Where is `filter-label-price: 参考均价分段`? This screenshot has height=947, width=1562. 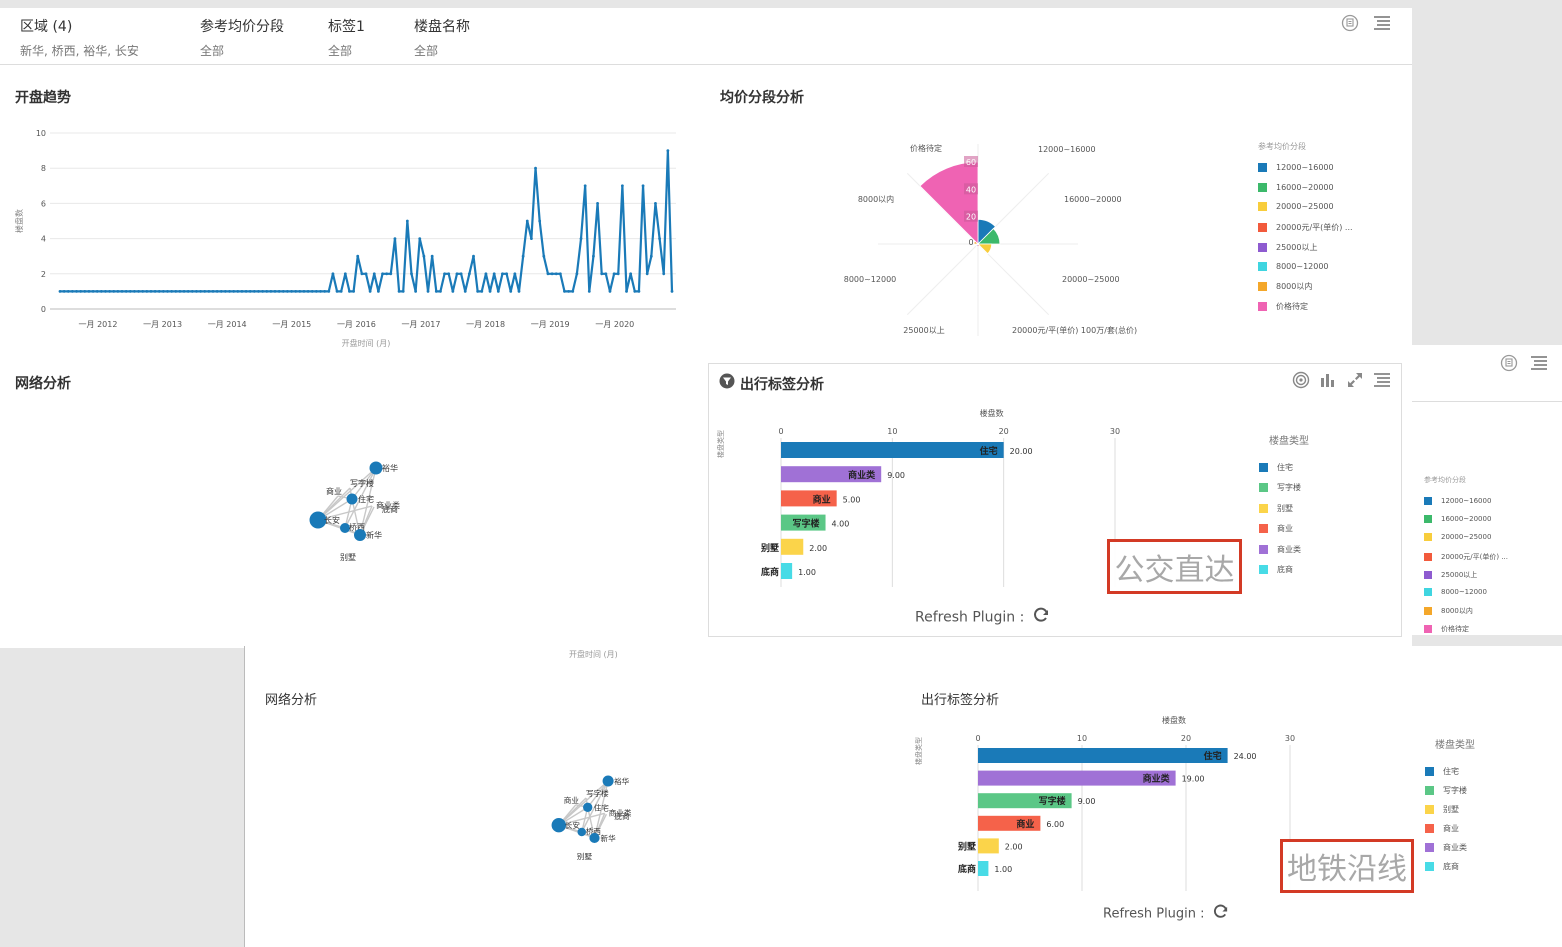 filter-label-price: 参考均价分段 is located at coordinates (242, 26).